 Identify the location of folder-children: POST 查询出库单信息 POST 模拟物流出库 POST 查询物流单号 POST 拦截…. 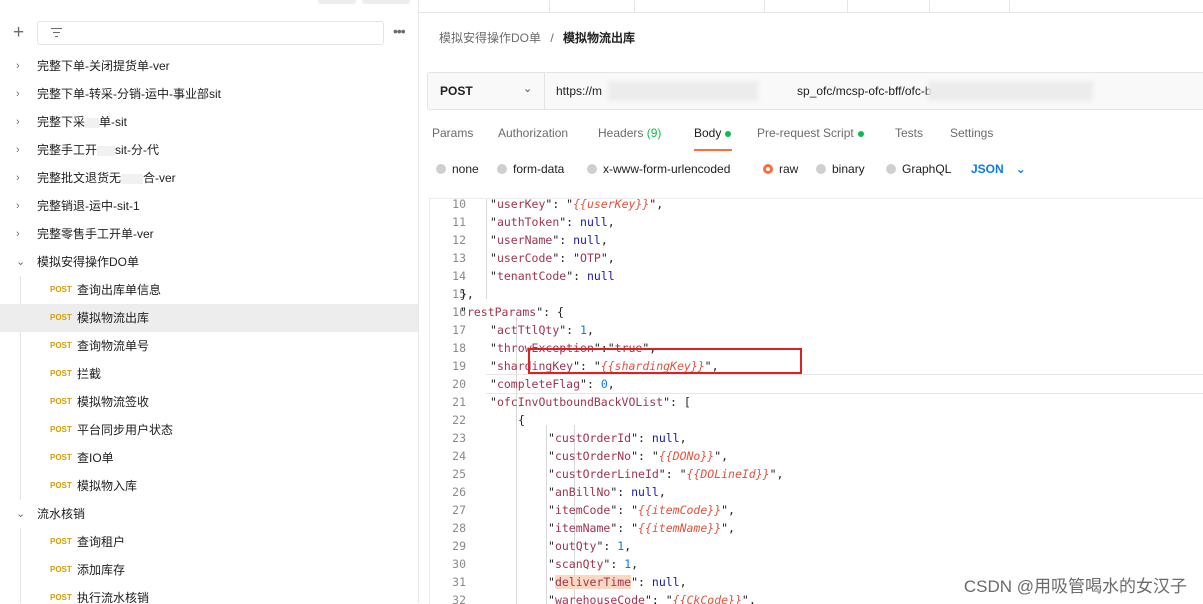
(209, 388).